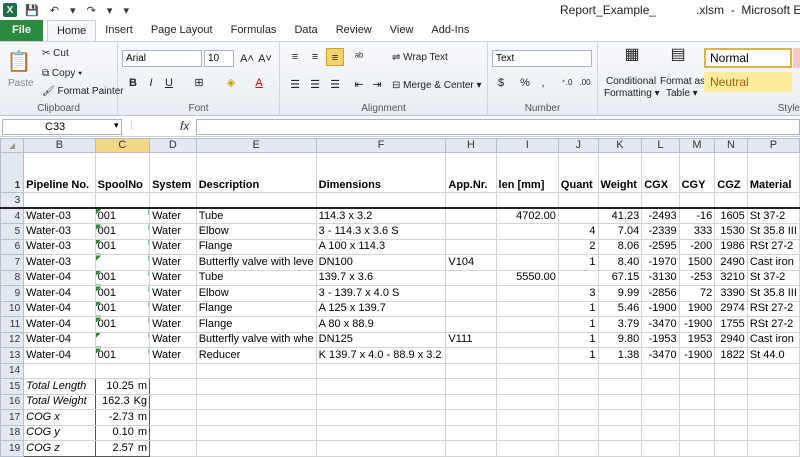  I want to click on name-box: C33, so click(62, 127).